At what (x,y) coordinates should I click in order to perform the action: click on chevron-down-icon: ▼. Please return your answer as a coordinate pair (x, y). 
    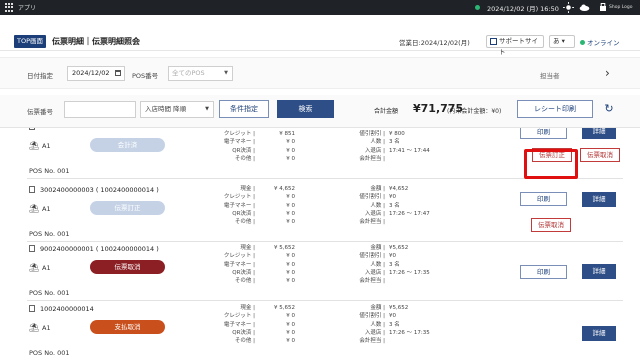
    Looking at the image, I should click on (207, 109).